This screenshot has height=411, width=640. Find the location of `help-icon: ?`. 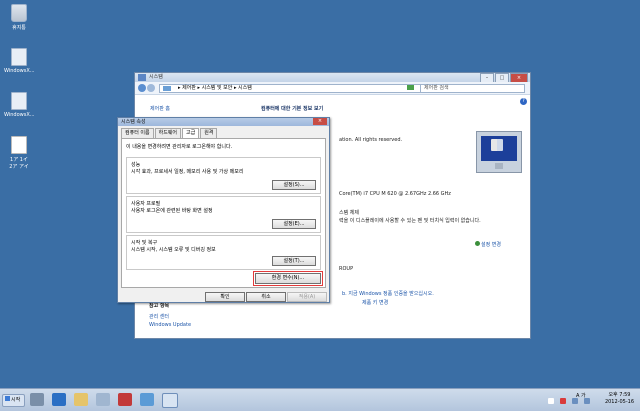

help-icon: ? is located at coordinates (523, 101).